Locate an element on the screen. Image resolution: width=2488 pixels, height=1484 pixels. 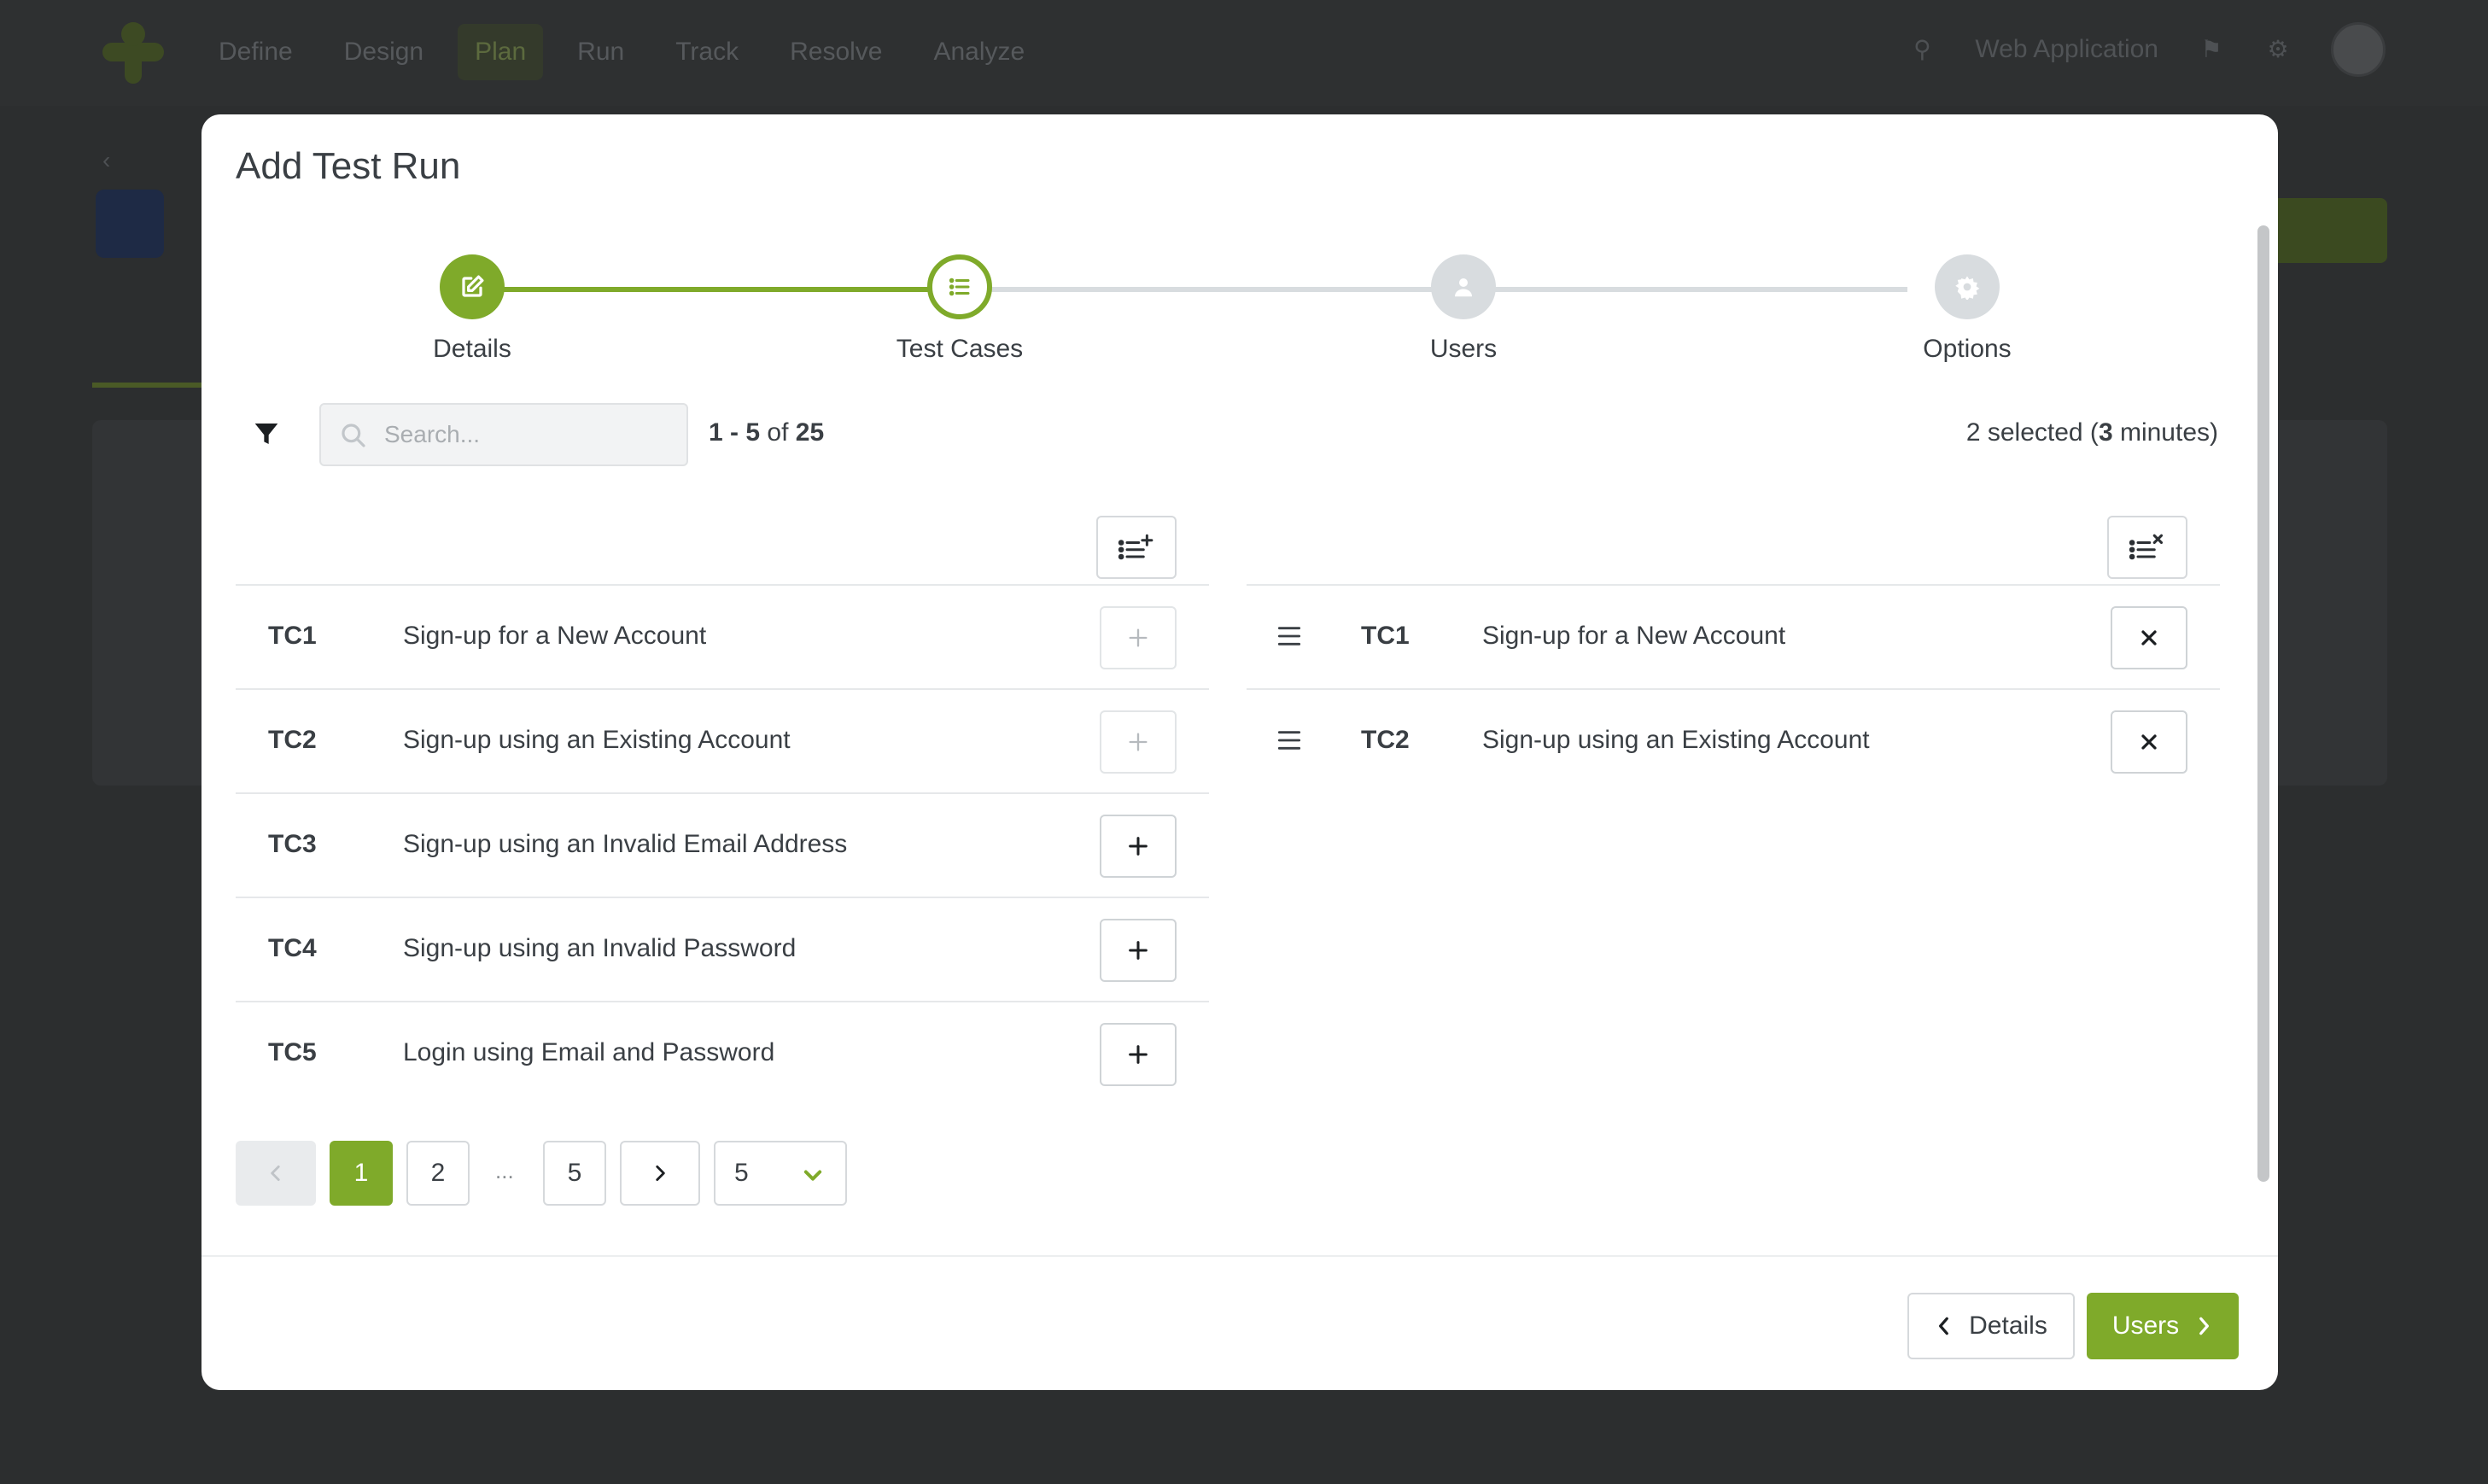
available-row: TC5 Login using Email and Password is located at coordinates (722, 1055).